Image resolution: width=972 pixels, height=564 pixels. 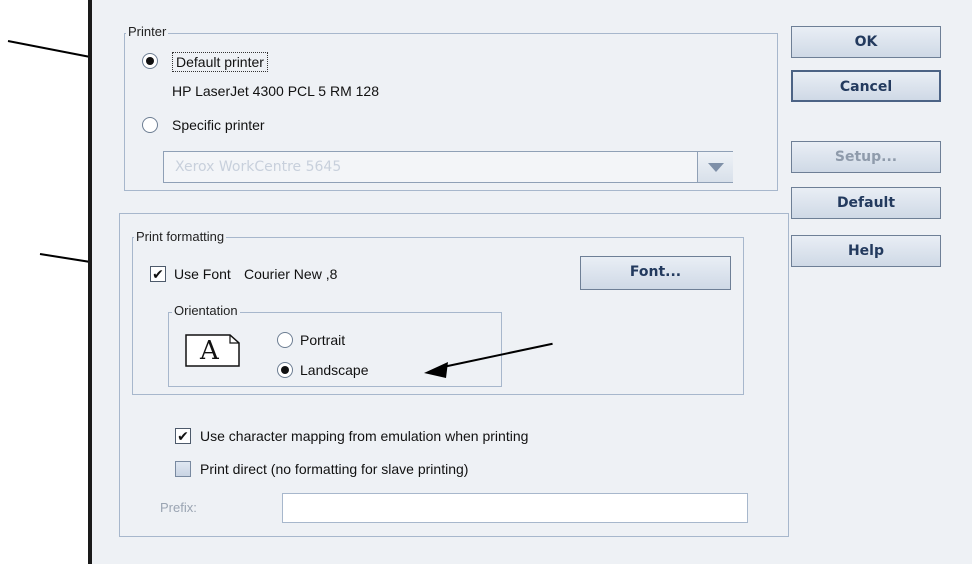 I want to click on portrait-label: Portrait, so click(x=322, y=340).